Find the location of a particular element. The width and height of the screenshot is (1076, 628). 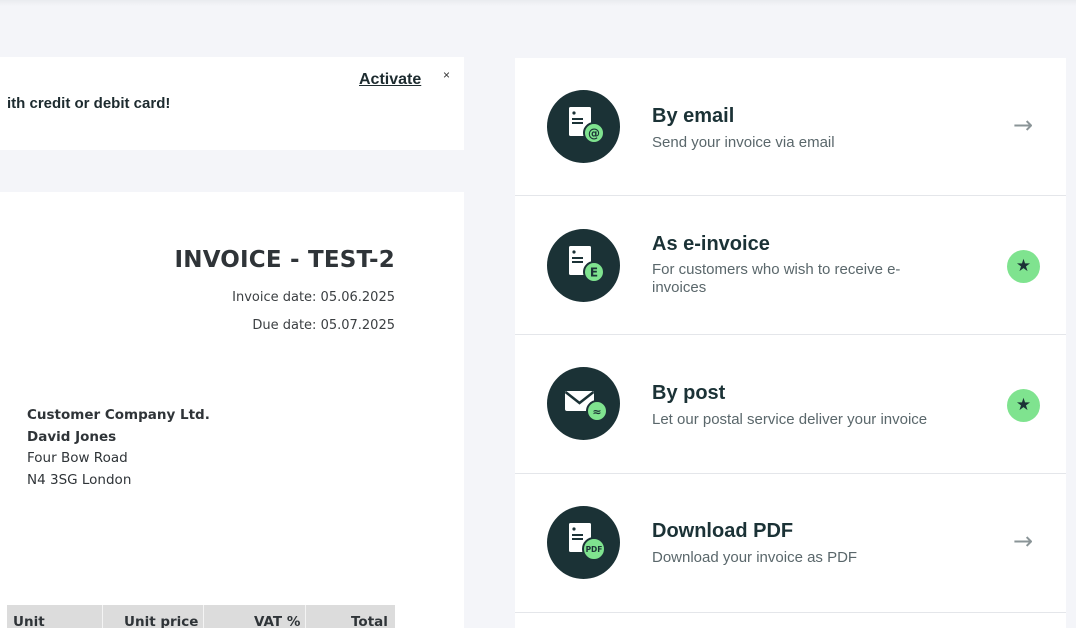

option-title: By post is located at coordinates (689, 393).